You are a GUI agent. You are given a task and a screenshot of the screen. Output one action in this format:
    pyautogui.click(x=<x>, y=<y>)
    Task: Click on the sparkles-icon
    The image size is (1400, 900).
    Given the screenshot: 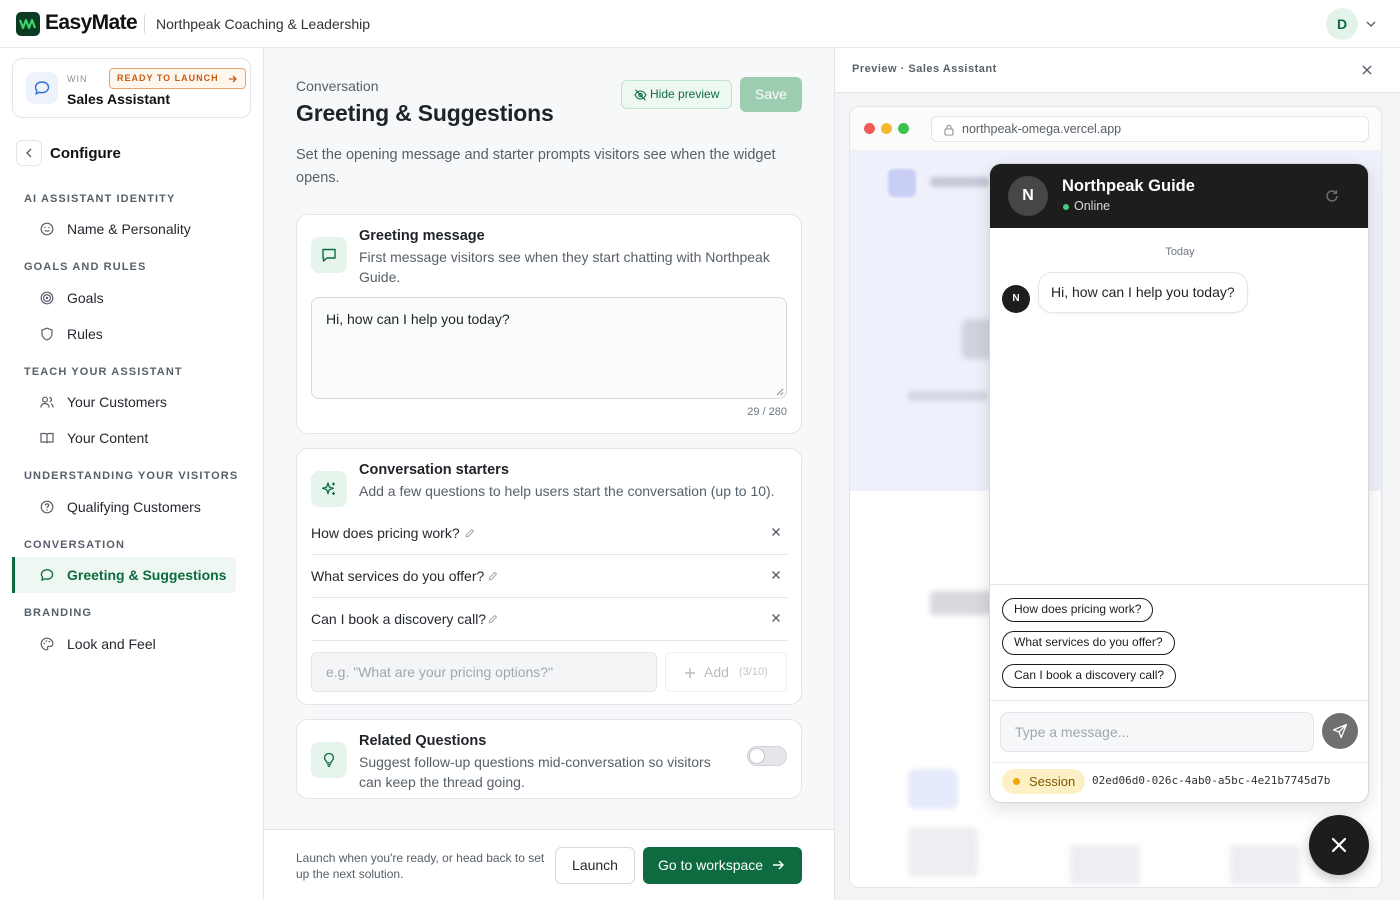 What is the action you would take?
    pyautogui.click(x=329, y=489)
    